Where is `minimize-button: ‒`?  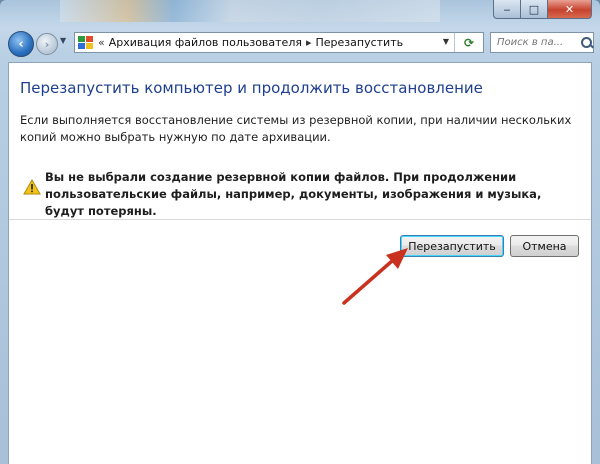
minimize-button: ‒ is located at coordinates (507, 9).